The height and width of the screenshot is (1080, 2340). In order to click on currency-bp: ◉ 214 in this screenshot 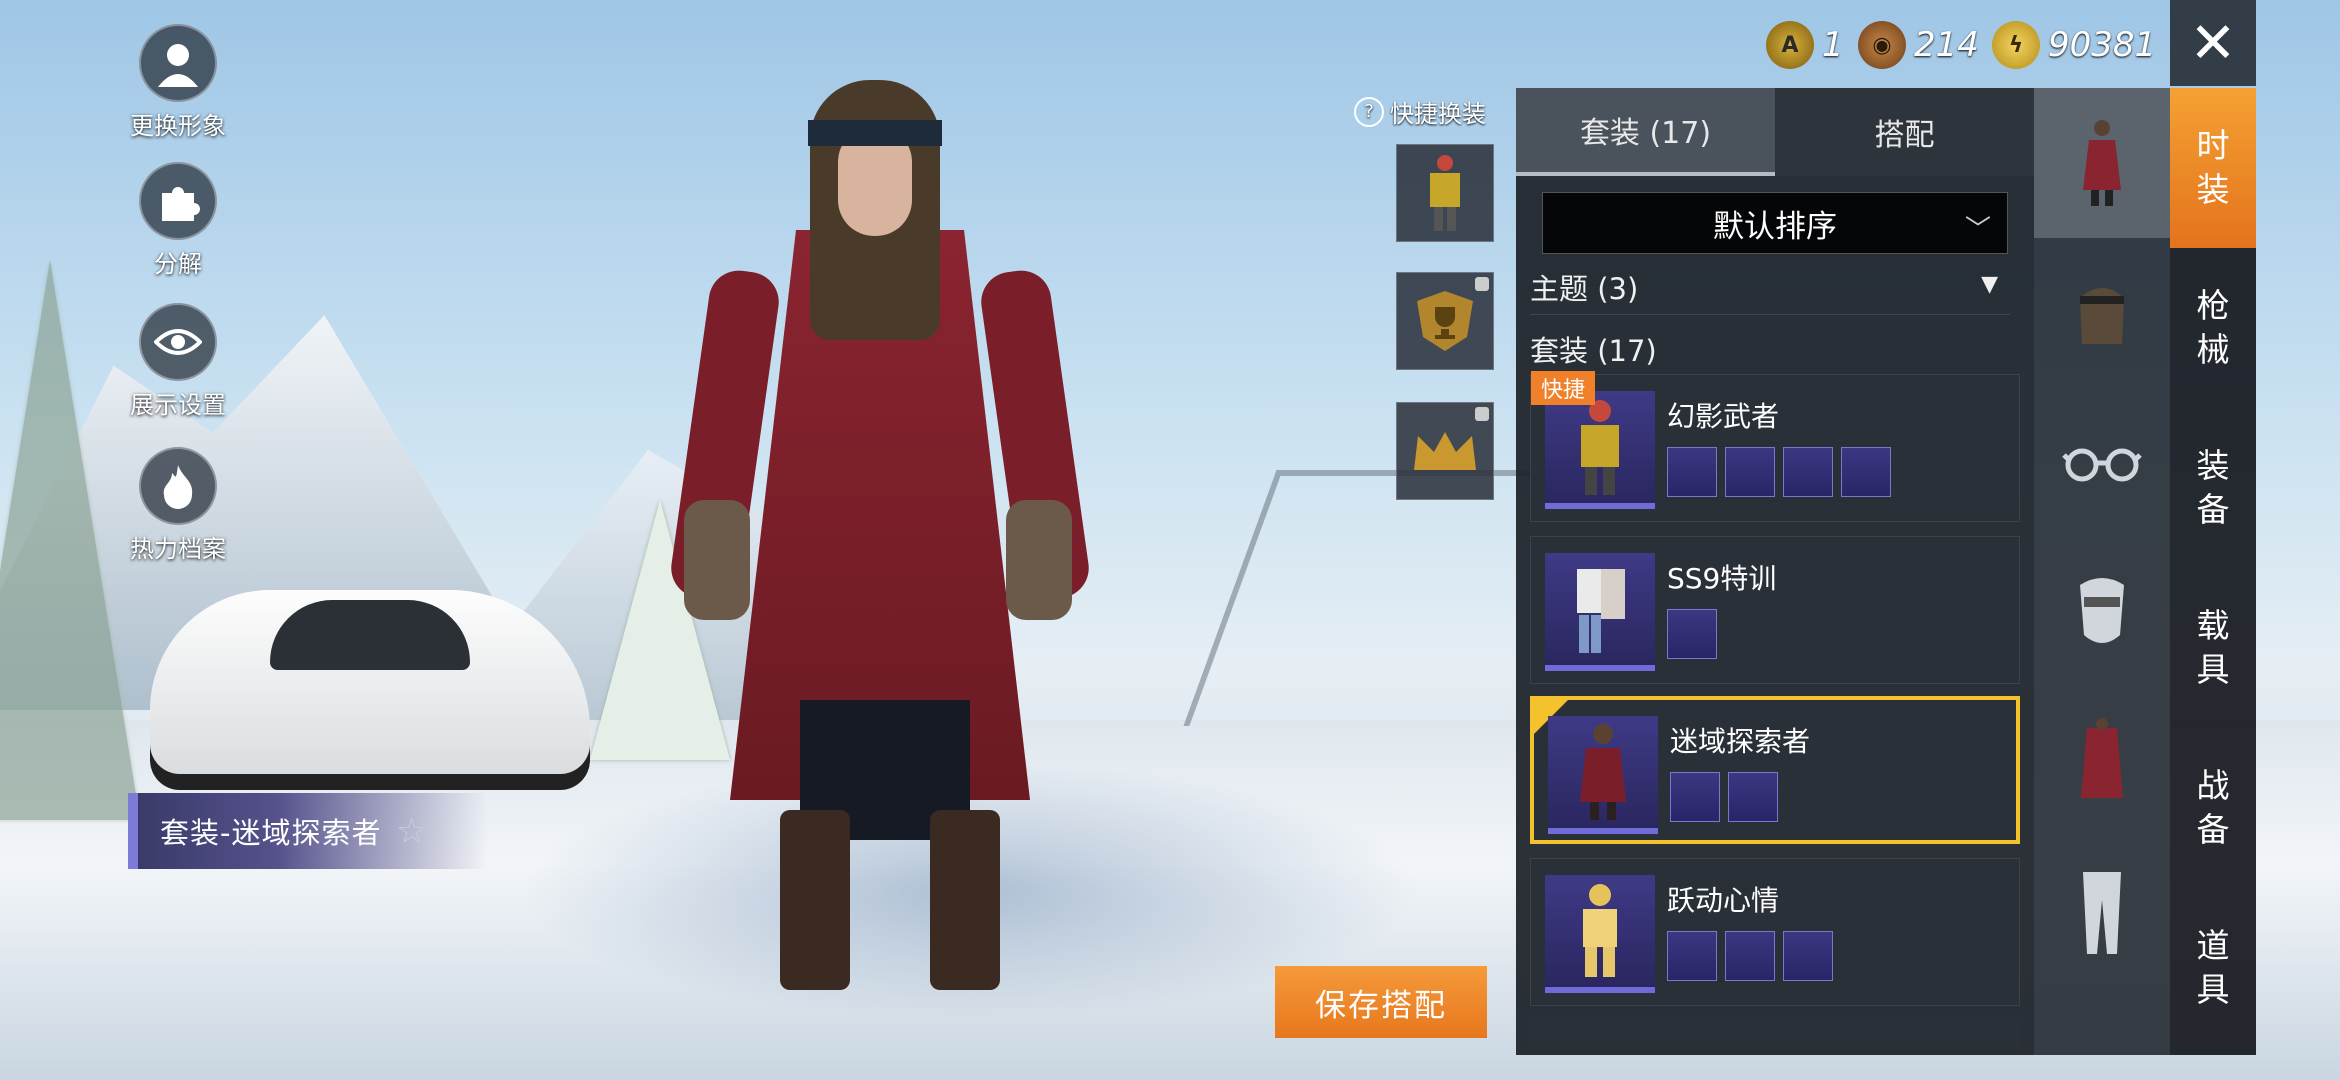, I will do `click(1918, 45)`.